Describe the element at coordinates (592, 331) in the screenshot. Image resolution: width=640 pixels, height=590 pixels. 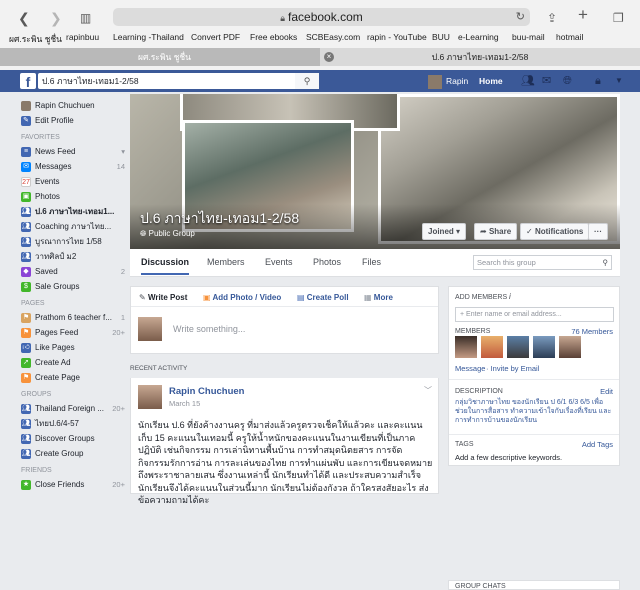
I see `members-count: 76 Members` at that location.